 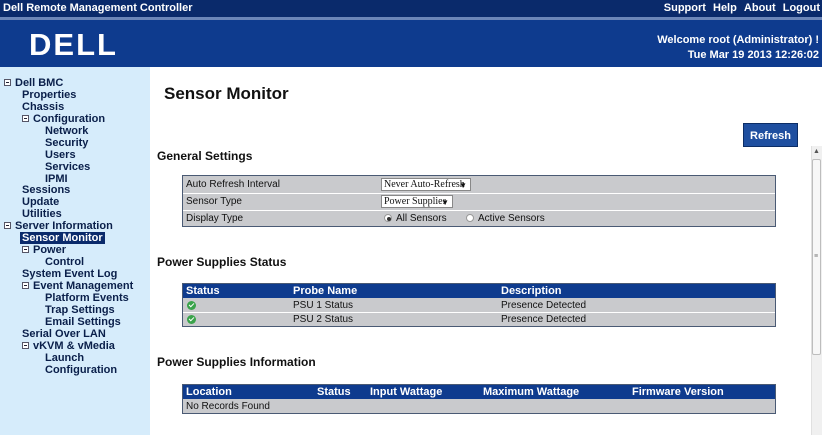 I want to click on sidebar-item-sessions: Sessions, so click(x=46, y=190).